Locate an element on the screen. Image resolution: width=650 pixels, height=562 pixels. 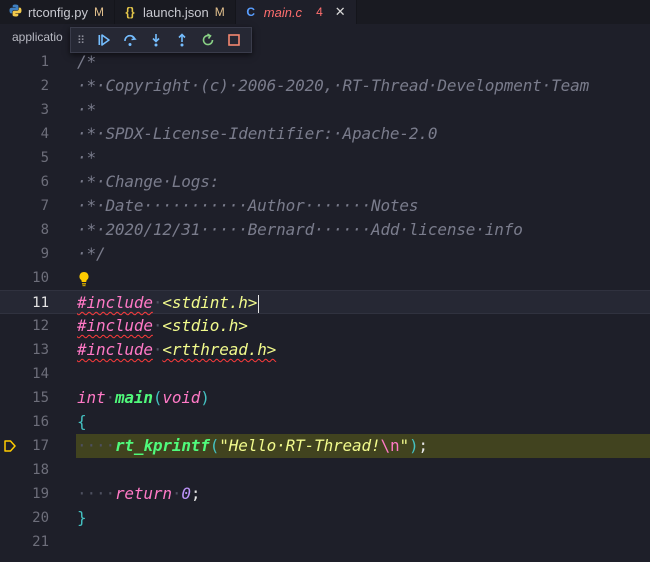
tab-label: launch.json is located at coordinates (175, 12).